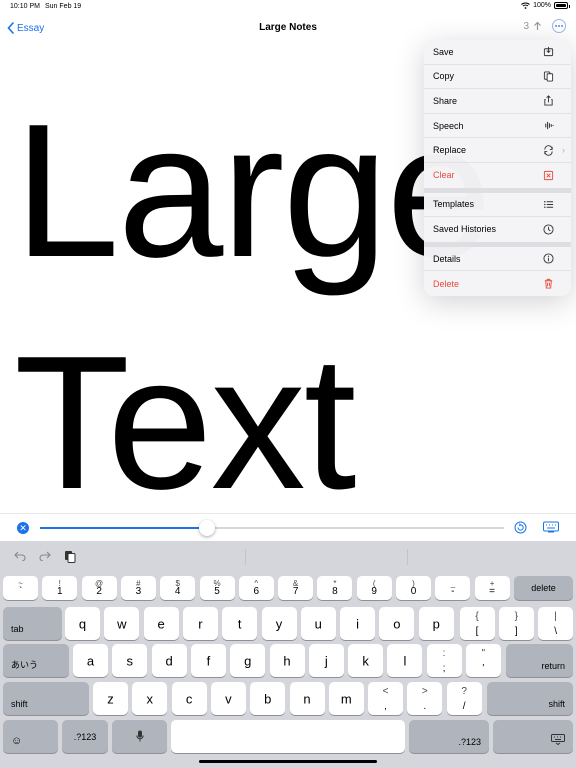  Describe the element at coordinates (20, 588) in the screenshot. I see `key-`: ~ `` at that location.